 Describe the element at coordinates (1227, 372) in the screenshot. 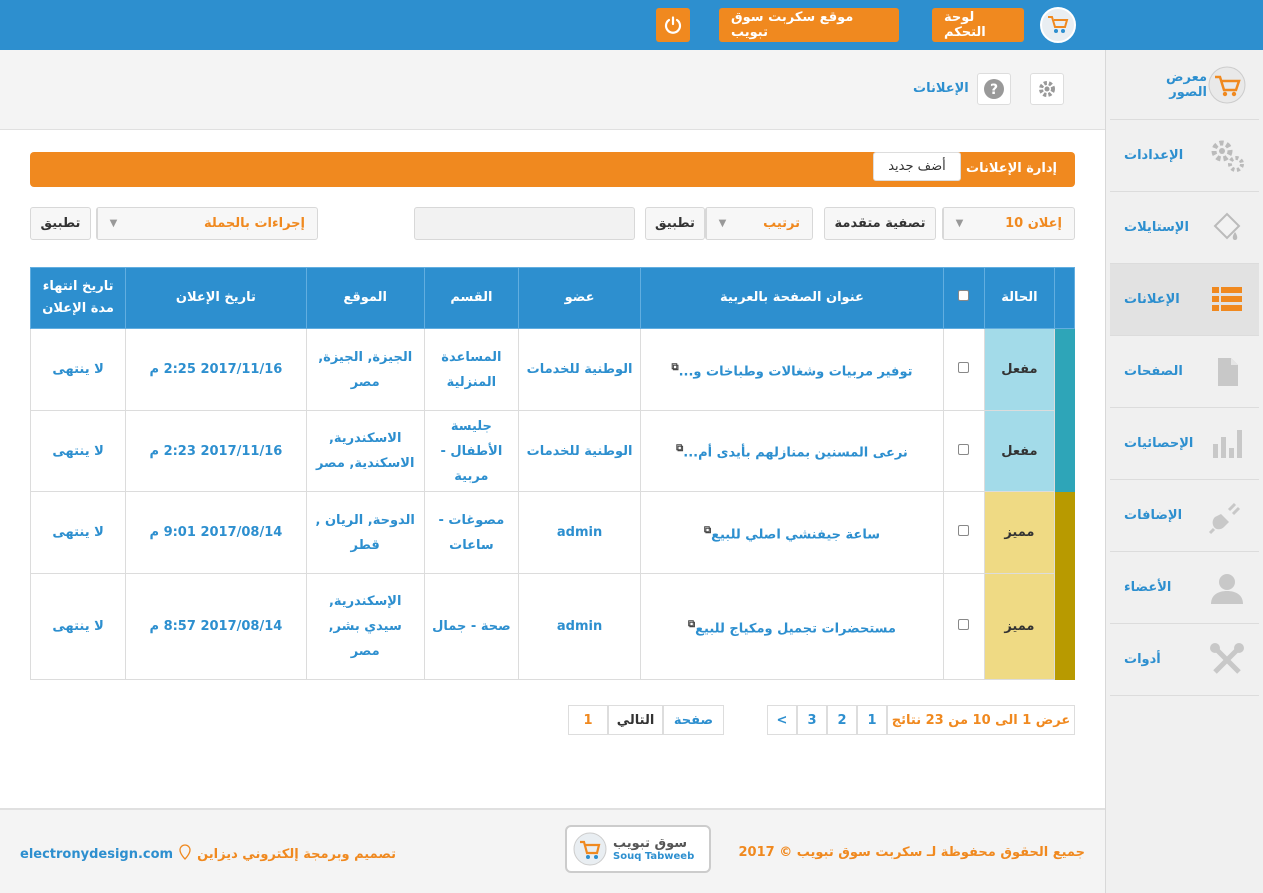

I see `page-icon` at that location.